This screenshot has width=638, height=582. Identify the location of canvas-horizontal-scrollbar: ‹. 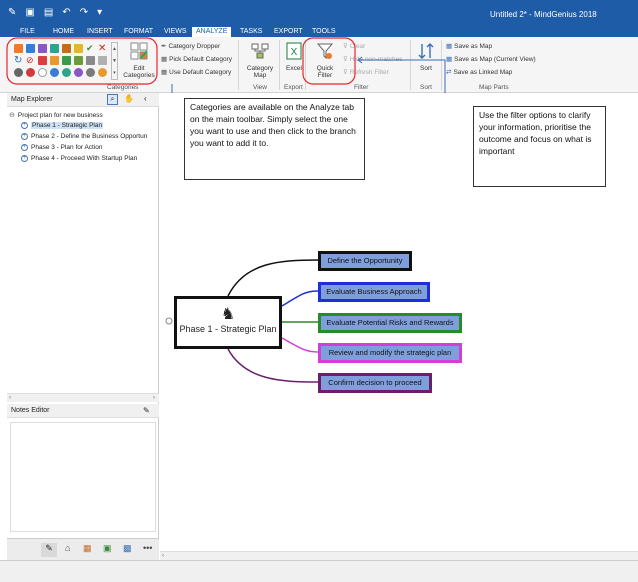
(399, 555).